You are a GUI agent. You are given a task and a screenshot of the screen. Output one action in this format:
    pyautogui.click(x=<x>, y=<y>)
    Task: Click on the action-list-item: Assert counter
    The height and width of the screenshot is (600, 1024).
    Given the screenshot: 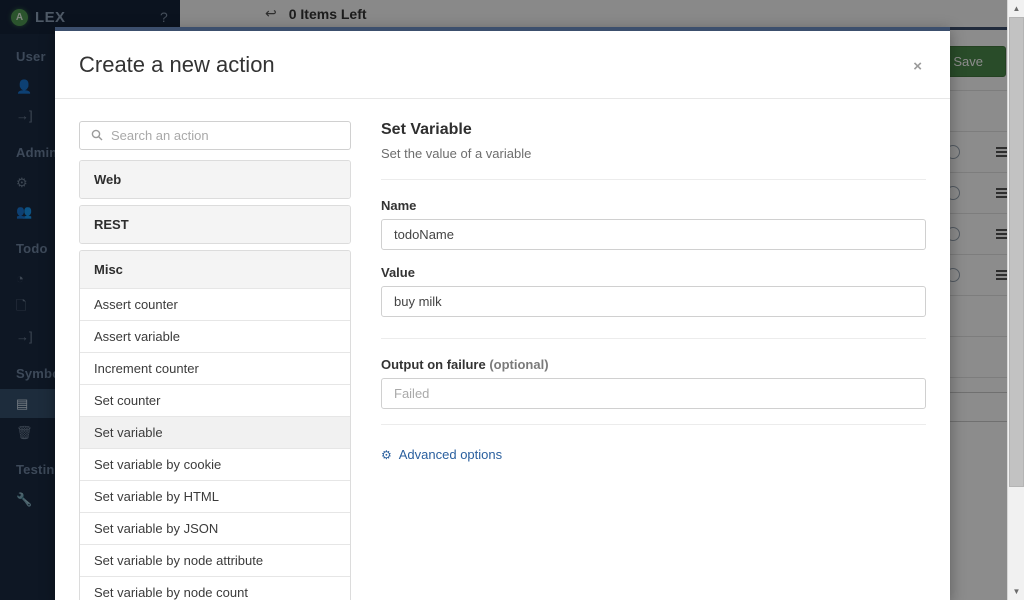 What is the action you would take?
    pyautogui.click(x=215, y=304)
    